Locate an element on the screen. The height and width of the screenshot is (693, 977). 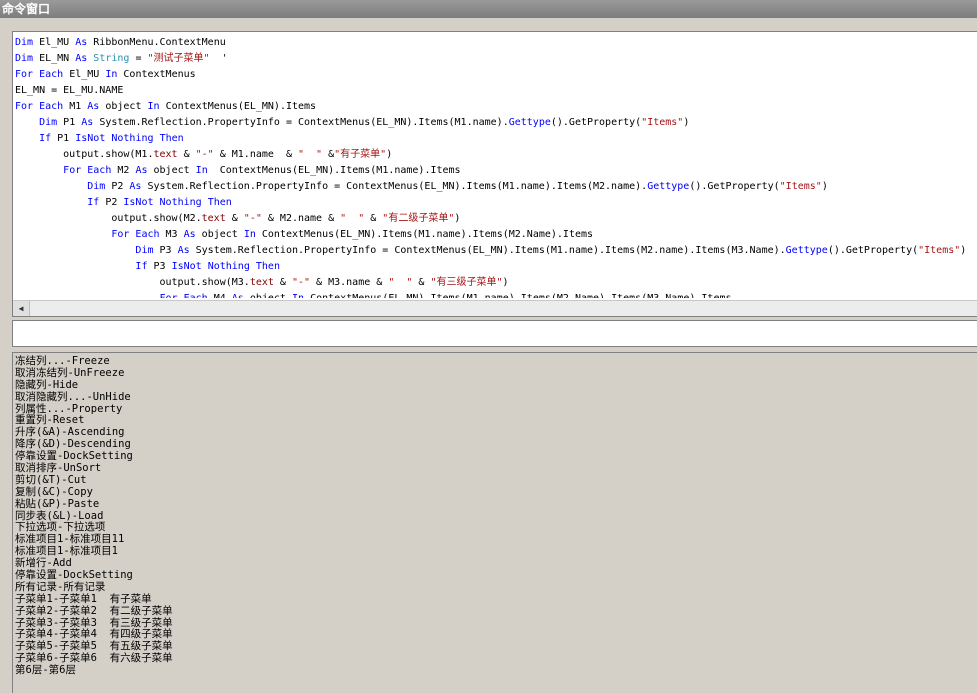
code-line: Dim El_MU As RibbonMenu.ContextMenu is located at coordinates (495, 43).